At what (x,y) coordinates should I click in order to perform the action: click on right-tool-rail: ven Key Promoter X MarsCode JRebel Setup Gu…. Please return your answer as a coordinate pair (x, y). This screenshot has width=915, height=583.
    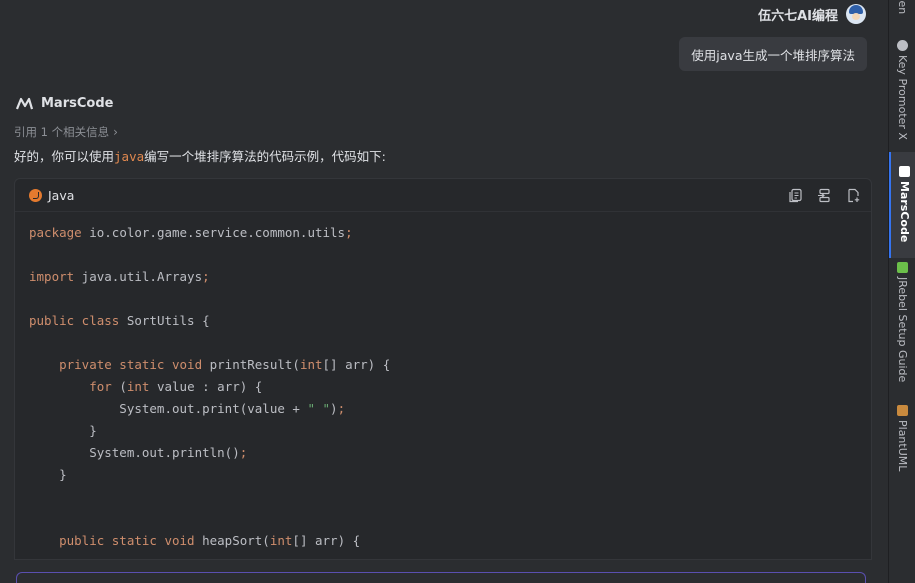
    Looking at the image, I should click on (901, 291).